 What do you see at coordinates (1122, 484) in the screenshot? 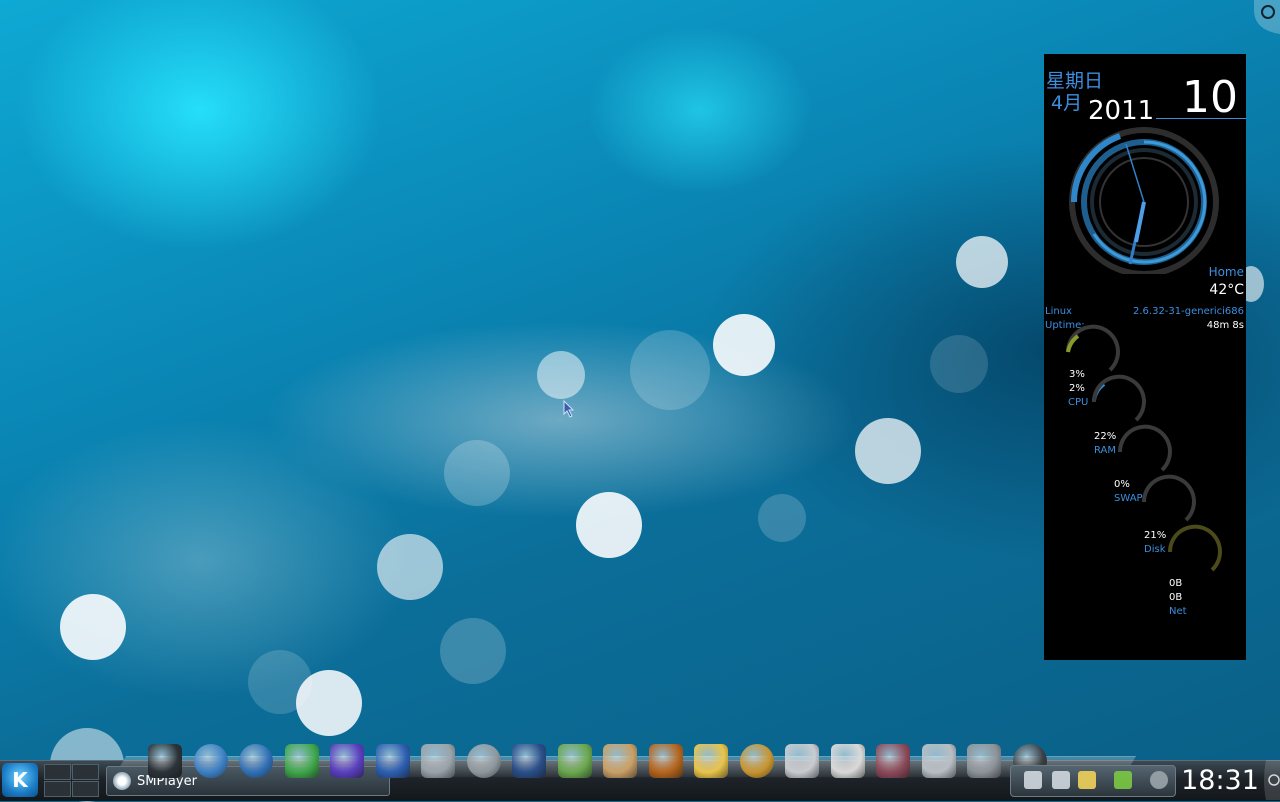
I see `swap-value: 0%` at bounding box center [1122, 484].